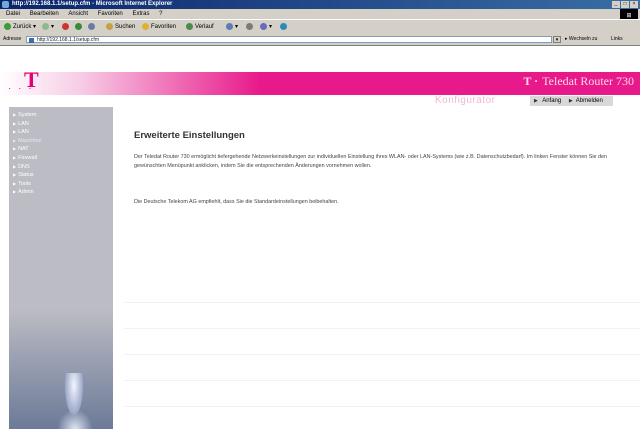  What do you see at coordinates (13, 14) in the screenshot?
I see `menu-file: Datei` at bounding box center [13, 14].